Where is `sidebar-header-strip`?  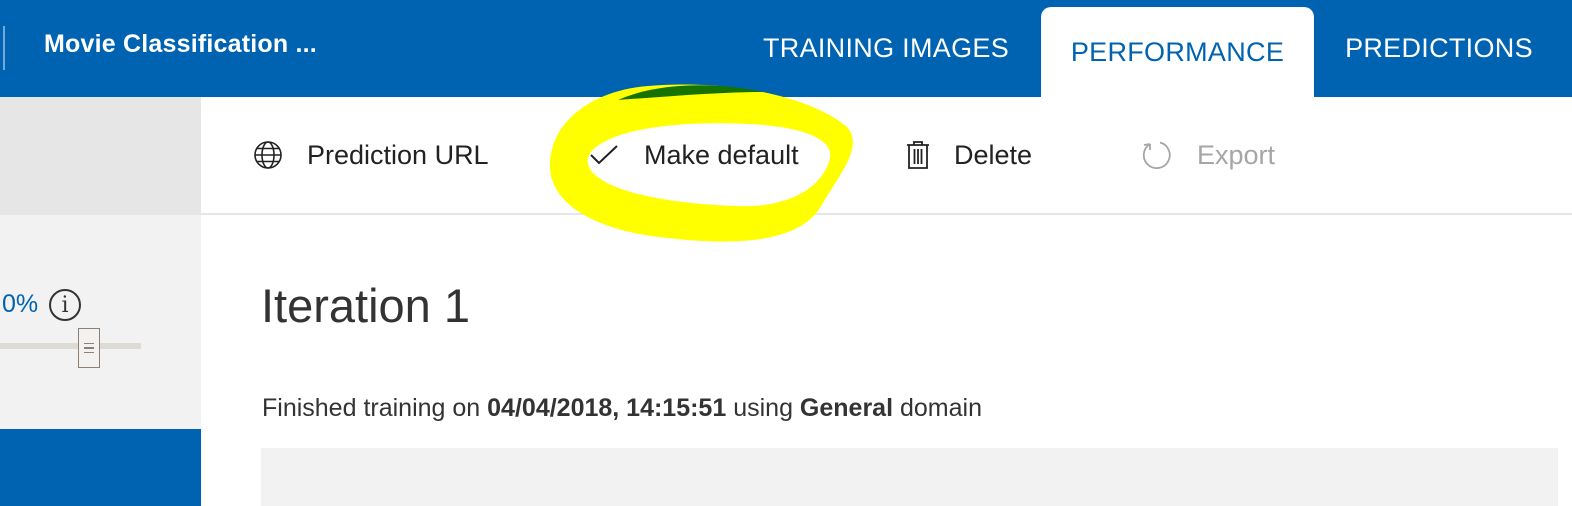
sidebar-header-strip is located at coordinates (100, 156).